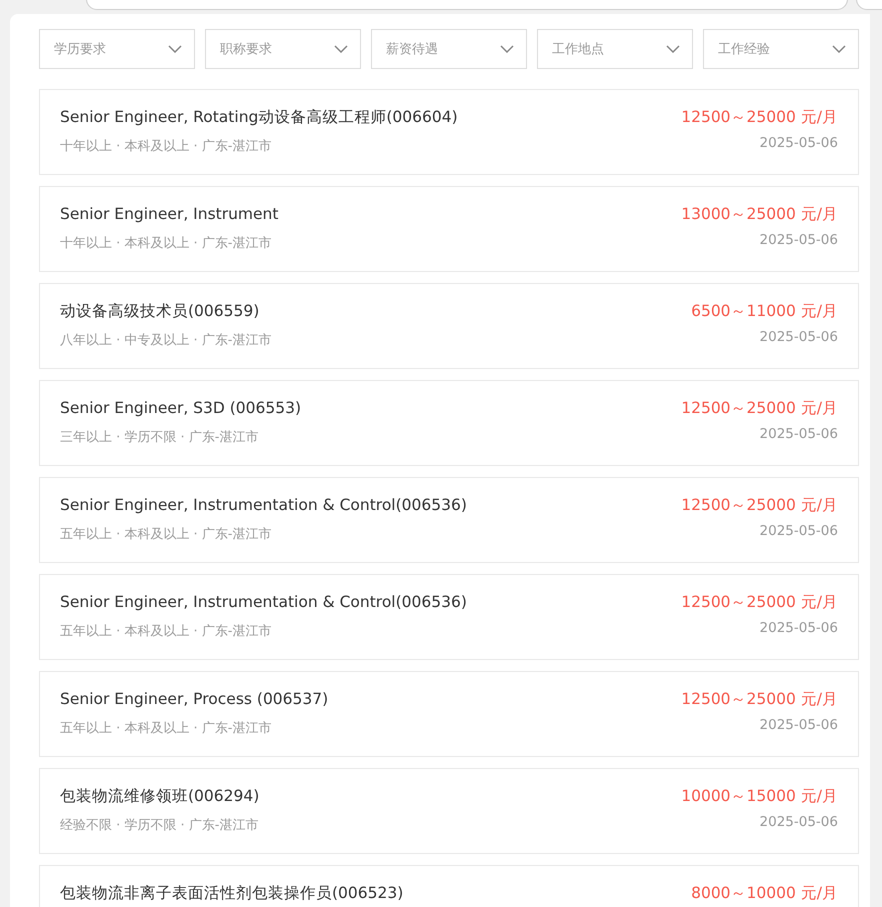 The height and width of the screenshot is (907, 882). I want to click on job-title: Senior Engineer, Rotating动设备高级工程师(006604), so click(259, 117).